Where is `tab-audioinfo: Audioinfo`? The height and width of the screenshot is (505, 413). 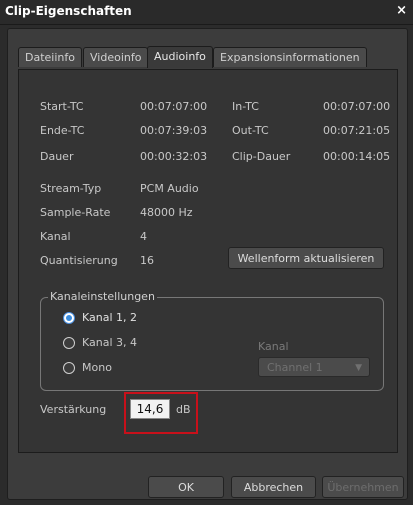 tab-audioinfo: Audioinfo is located at coordinates (180, 57).